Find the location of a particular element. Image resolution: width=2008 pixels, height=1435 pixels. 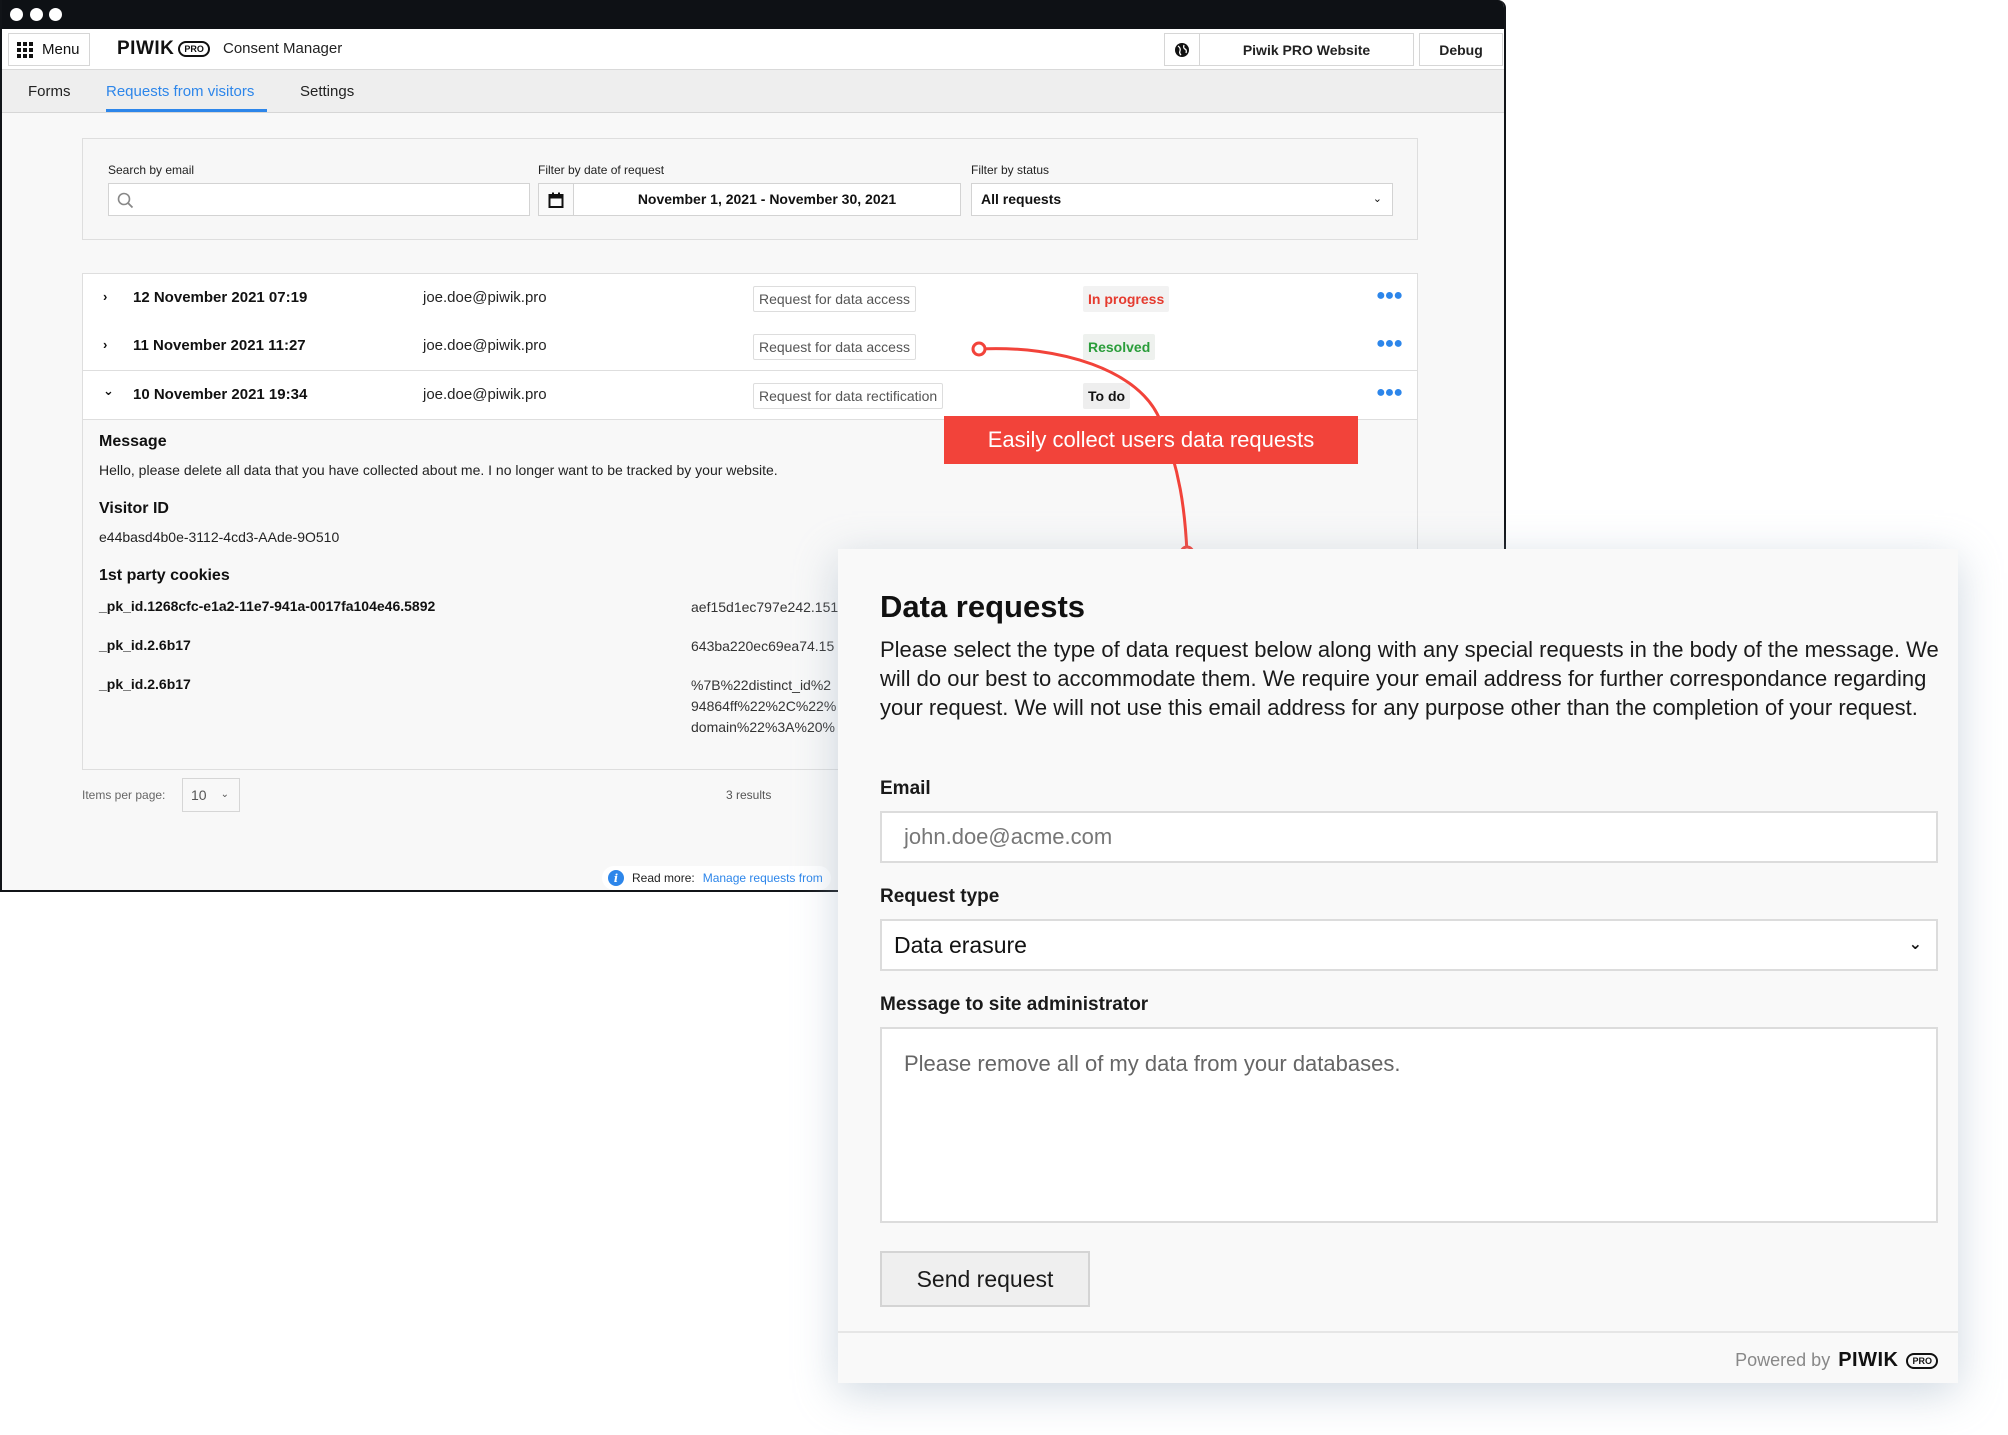

date-range-value: November 1, 2021 - November 30, 2021 is located at coordinates (767, 199).